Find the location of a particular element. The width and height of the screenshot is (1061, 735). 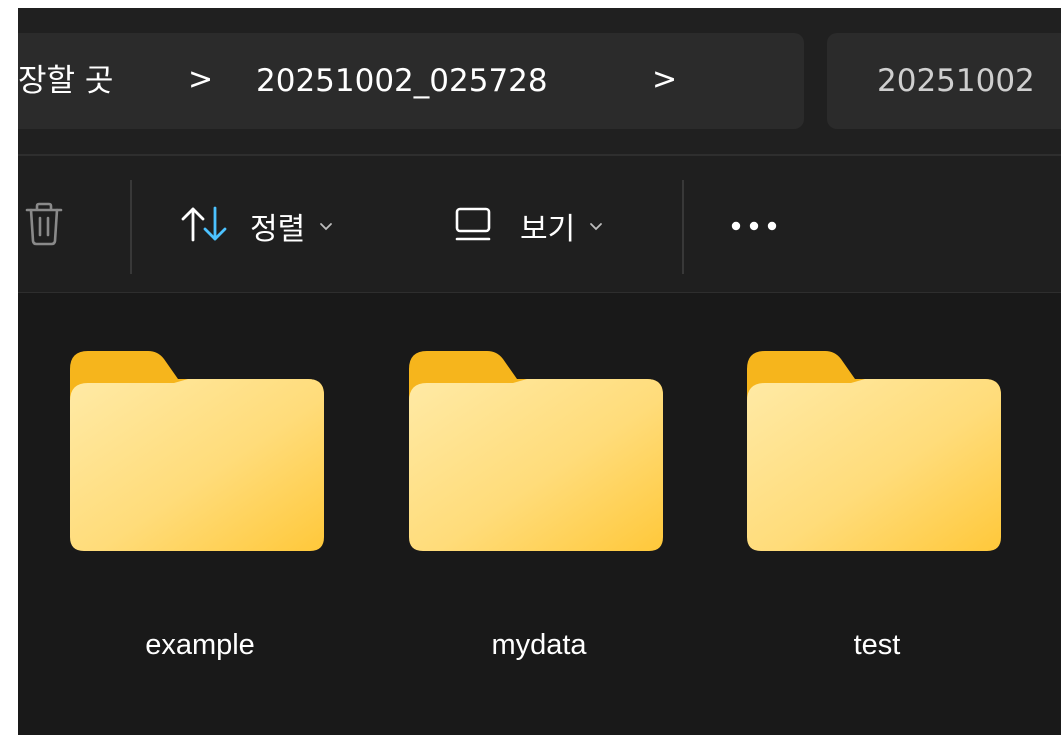

sort-button: 정렬 is located at coordinates (256, 226).